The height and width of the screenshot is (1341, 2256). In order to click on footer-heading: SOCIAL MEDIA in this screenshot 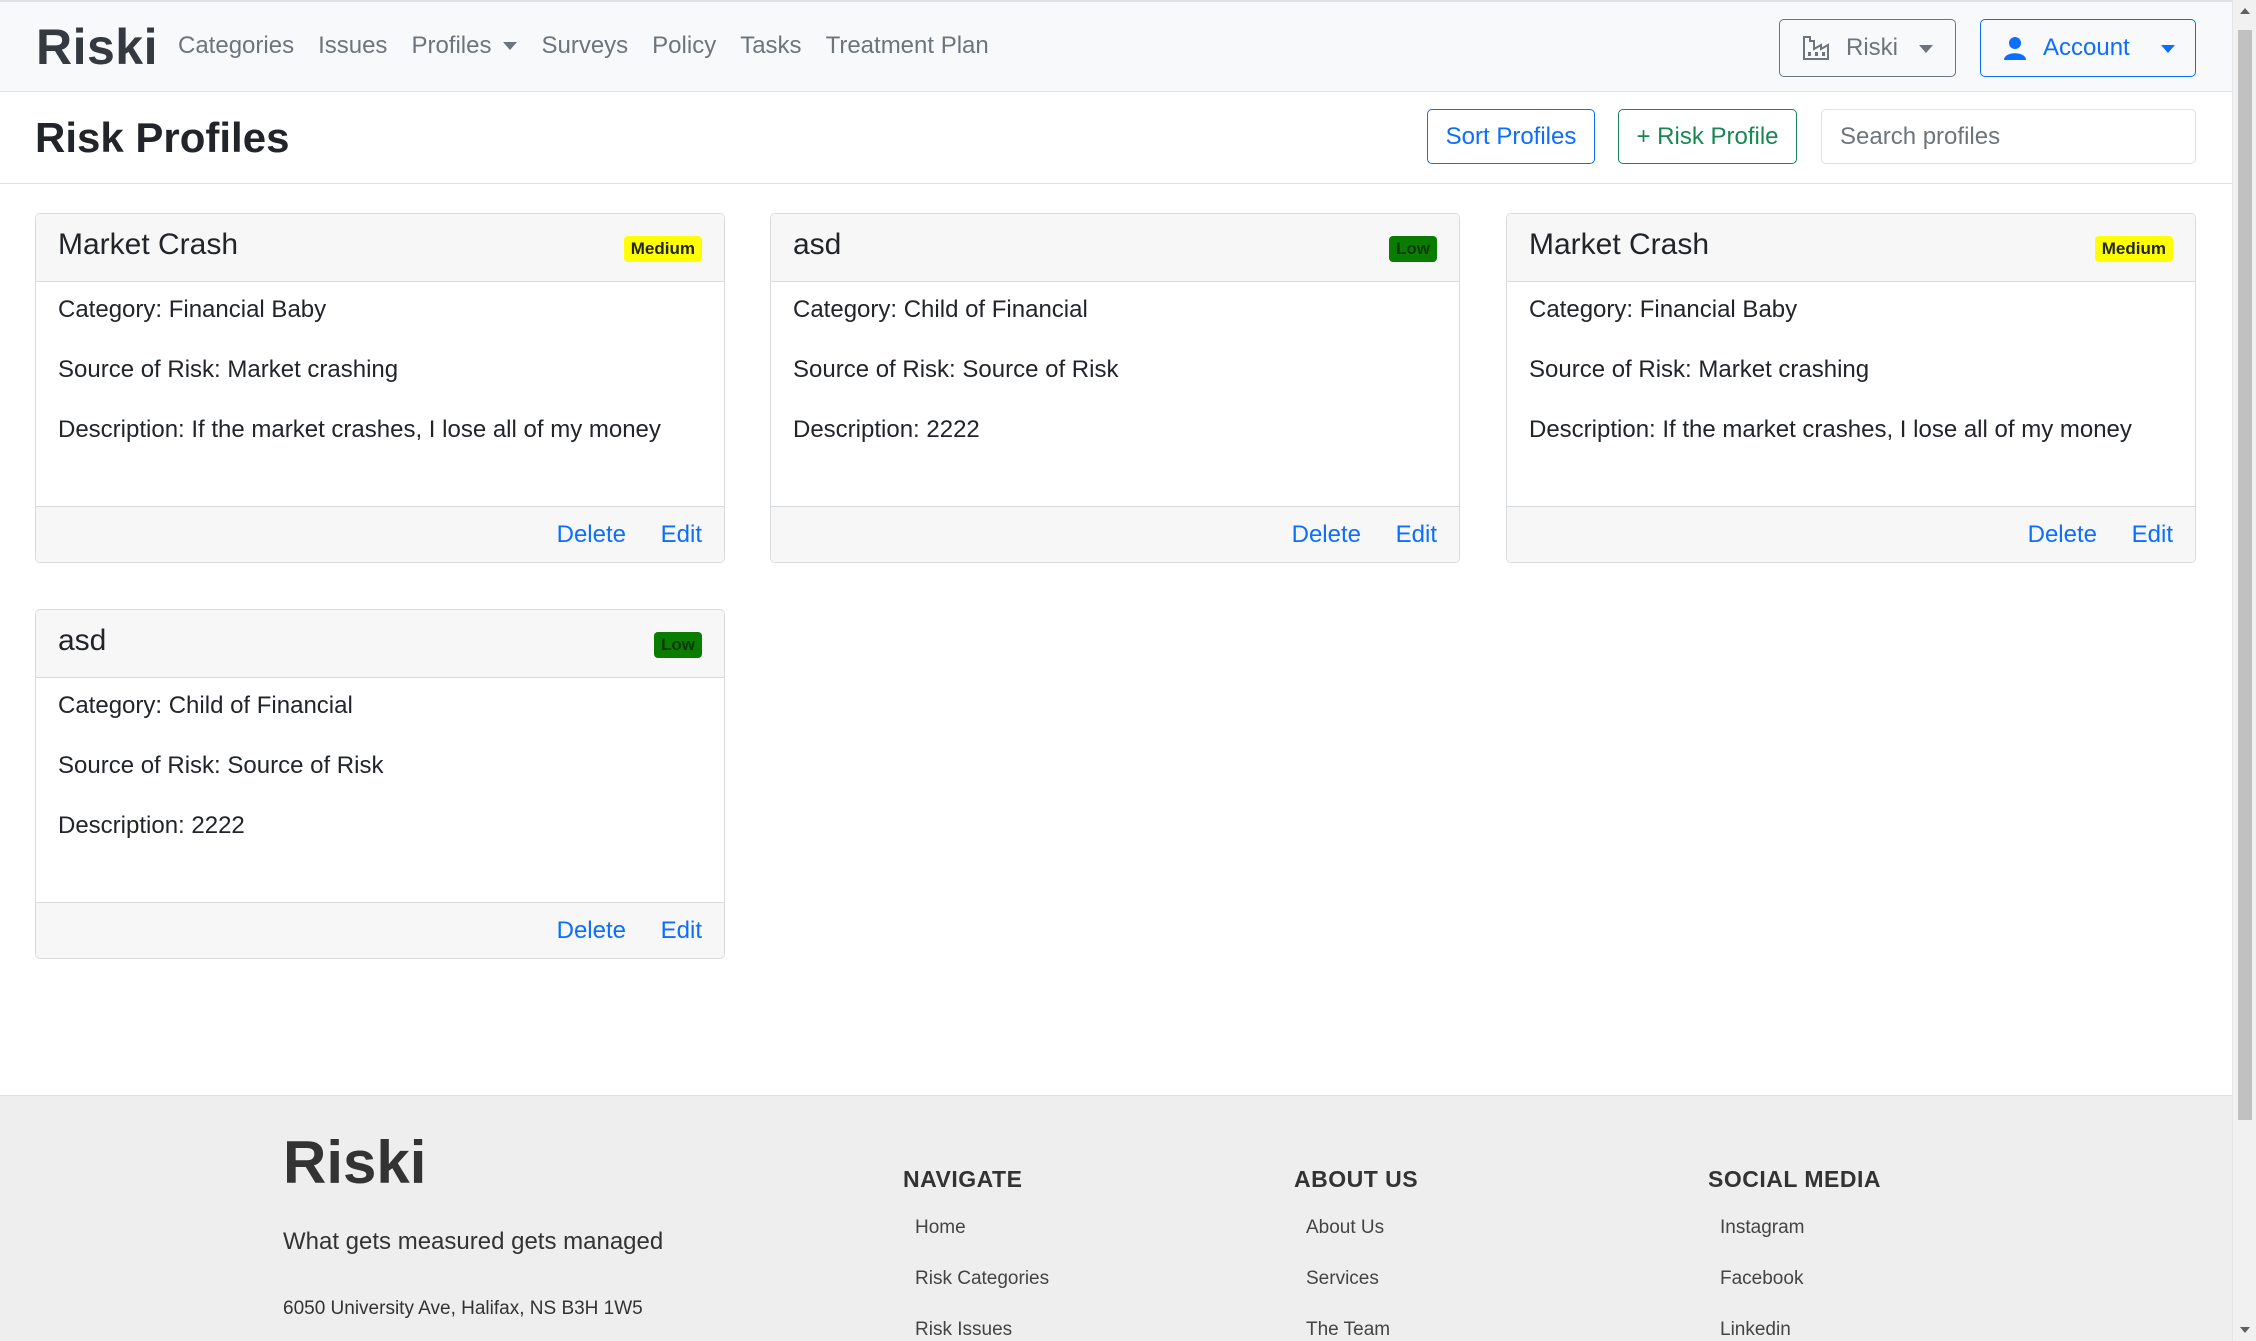, I will do `click(1794, 1179)`.